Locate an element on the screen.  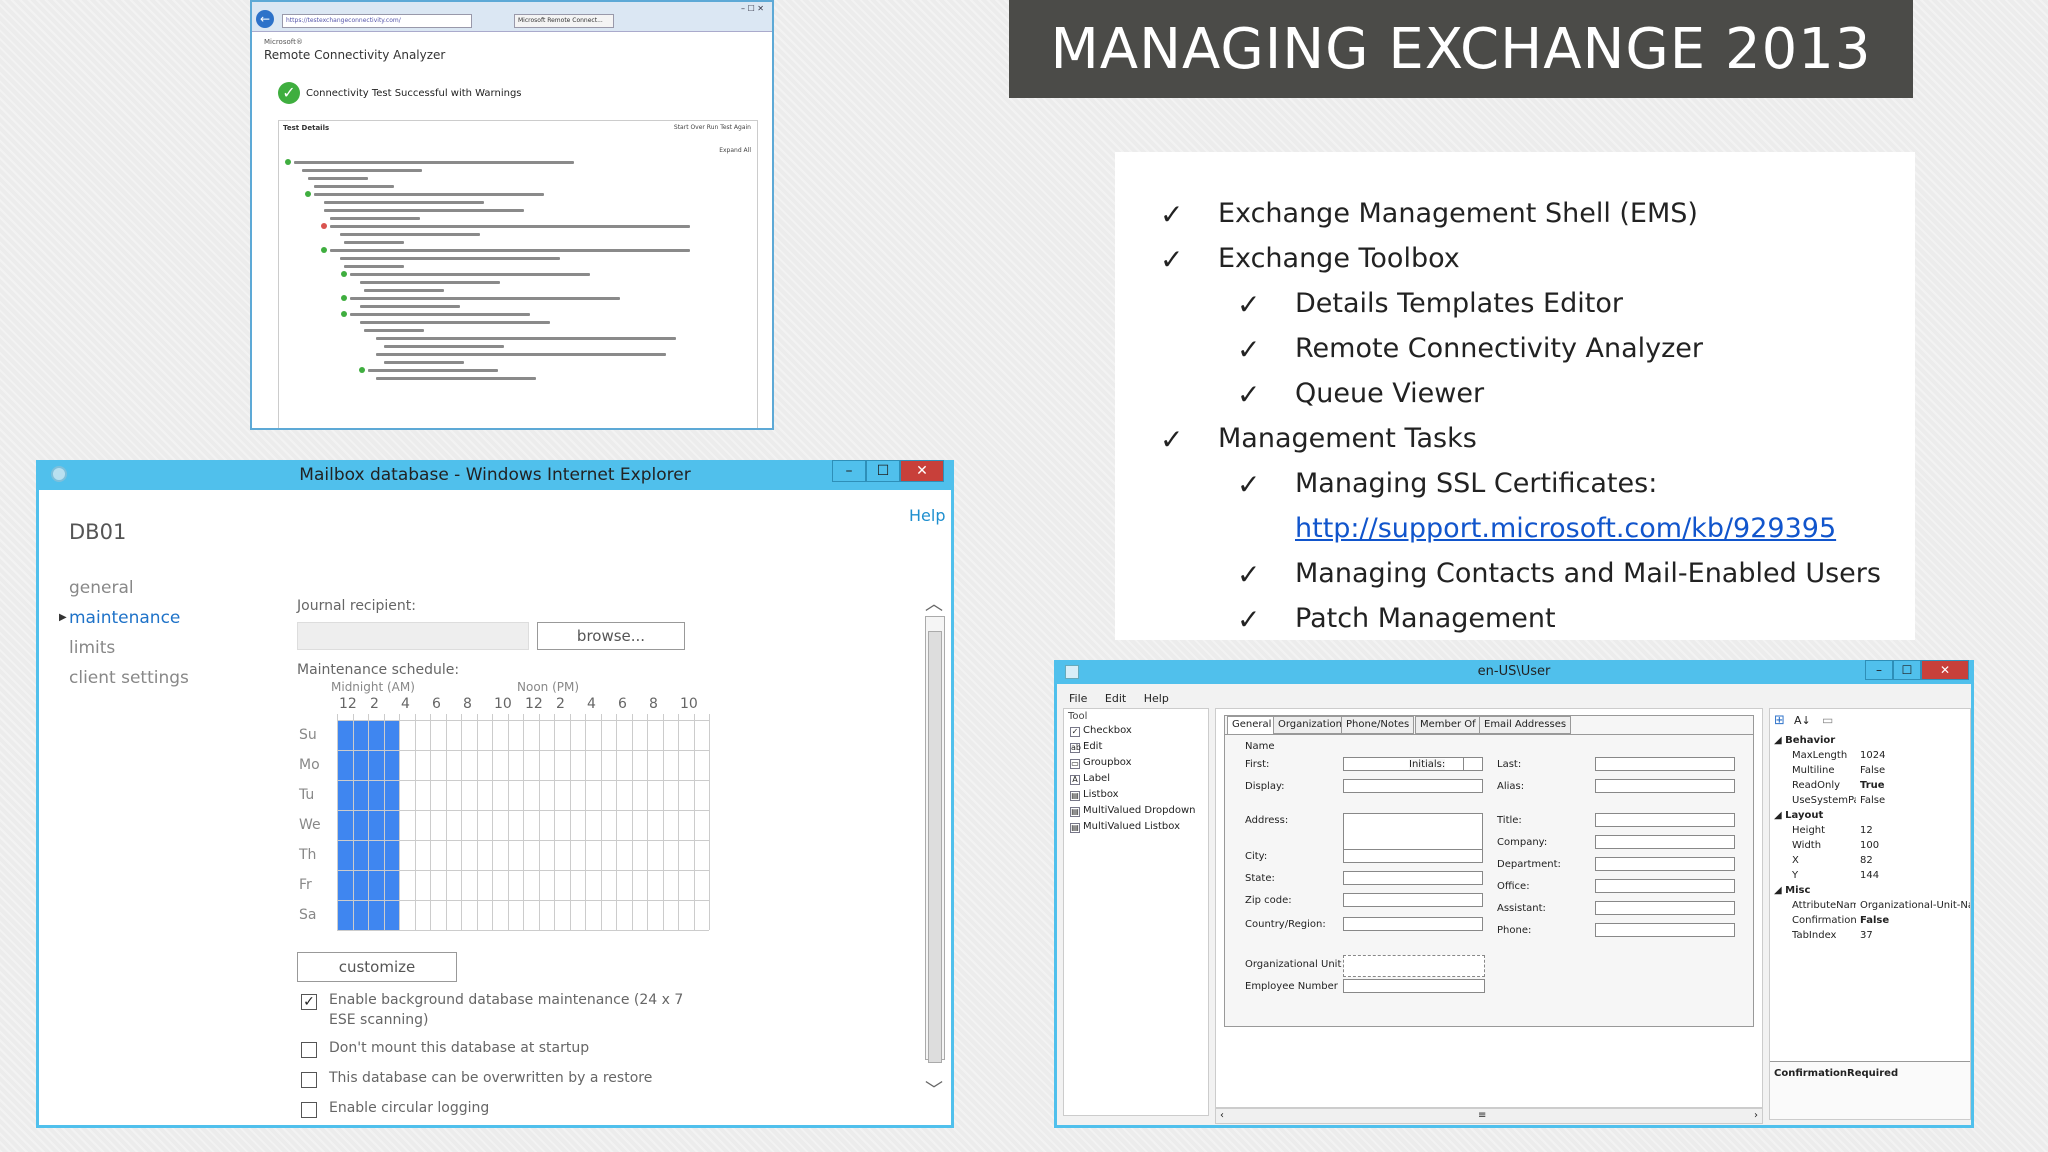
customize-button: customize is located at coordinates (377, 967).